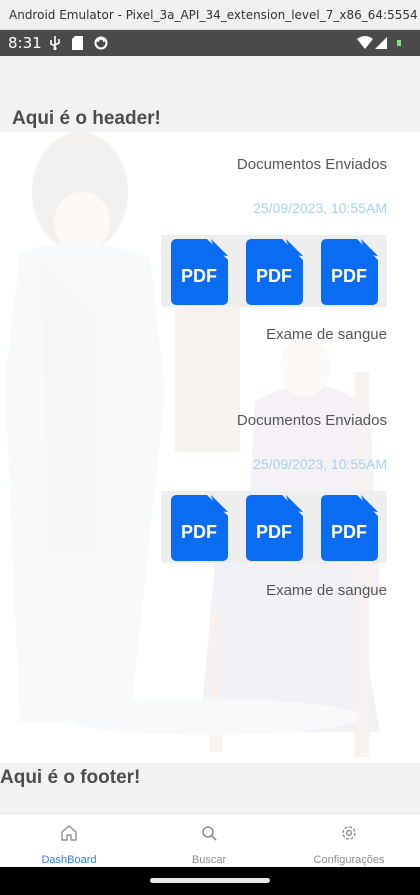 The image size is (420, 895). What do you see at coordinates (210, 43) in the screenshot?
I see `status-bar: 8:31` at bounding box center [210, 43].